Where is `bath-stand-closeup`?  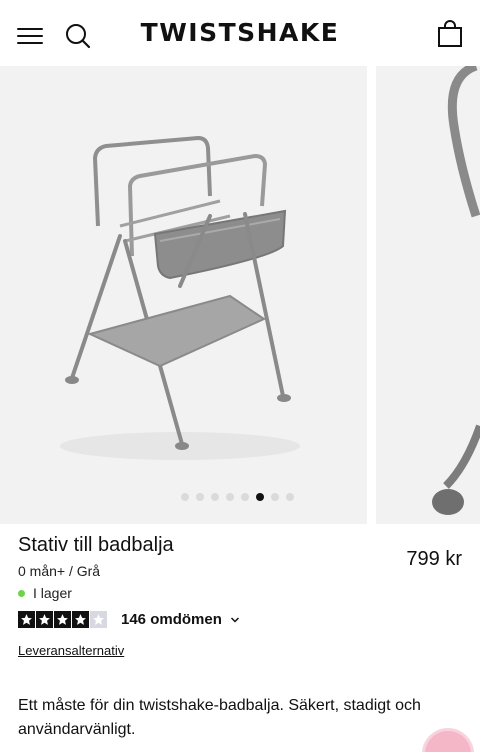
bath-stand-closeup is located at coordinates (456, 290).